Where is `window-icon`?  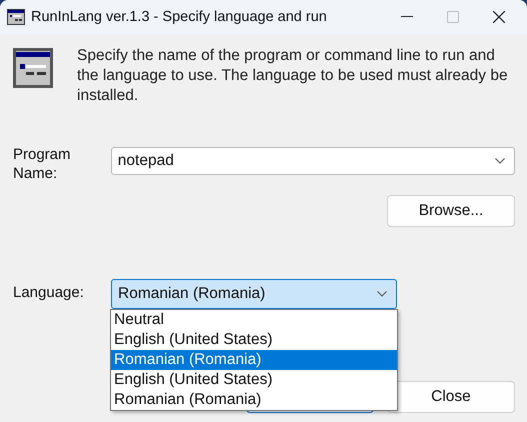
window-icon is located at coordinates (33, 68).